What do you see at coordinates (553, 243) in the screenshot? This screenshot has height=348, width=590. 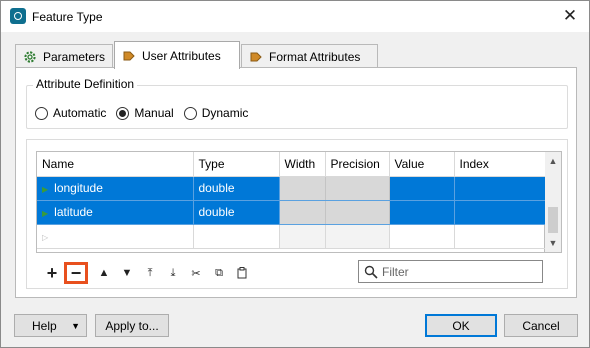 I see `scroll-down-icon: ▼` at bounding box center [553, 243].